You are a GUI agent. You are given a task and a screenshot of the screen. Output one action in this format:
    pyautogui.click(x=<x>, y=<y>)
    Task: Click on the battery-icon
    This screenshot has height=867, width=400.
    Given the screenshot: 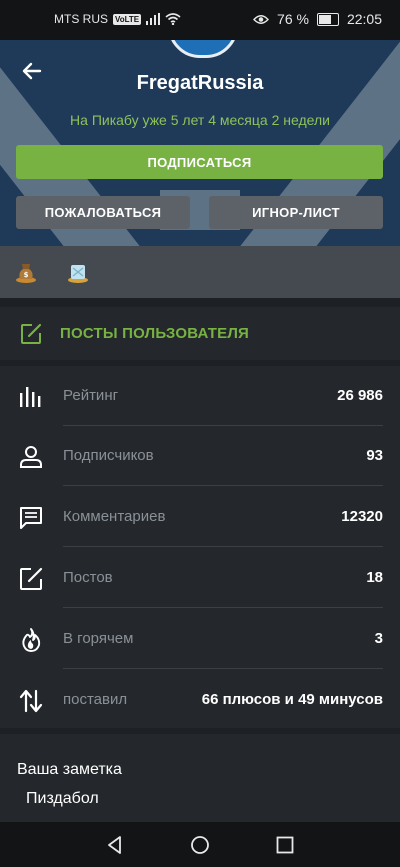 What is the action you would take?
    pyautogui.click(x=327, y=19)
    